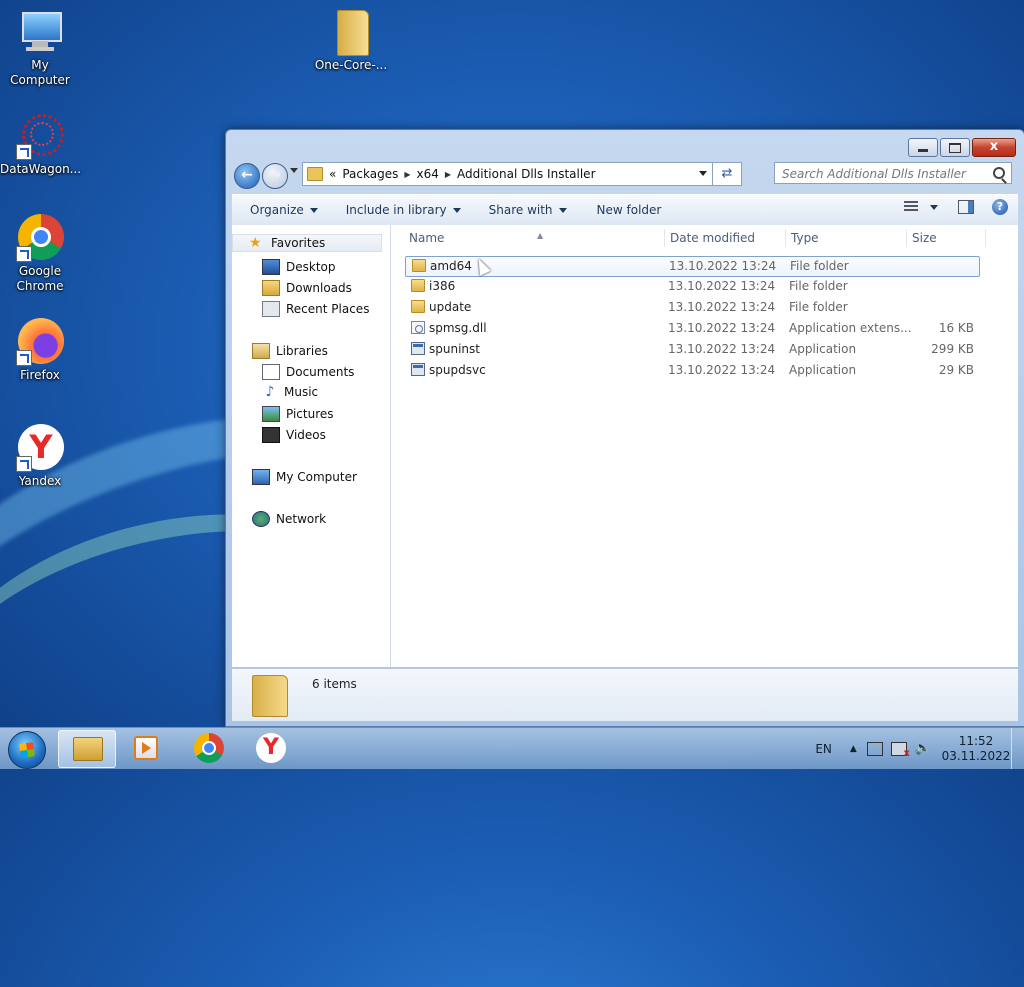 The width and height of the screenshot is (1024, 987). I want to click on recent-locations-dropdown, so click(294, 170).